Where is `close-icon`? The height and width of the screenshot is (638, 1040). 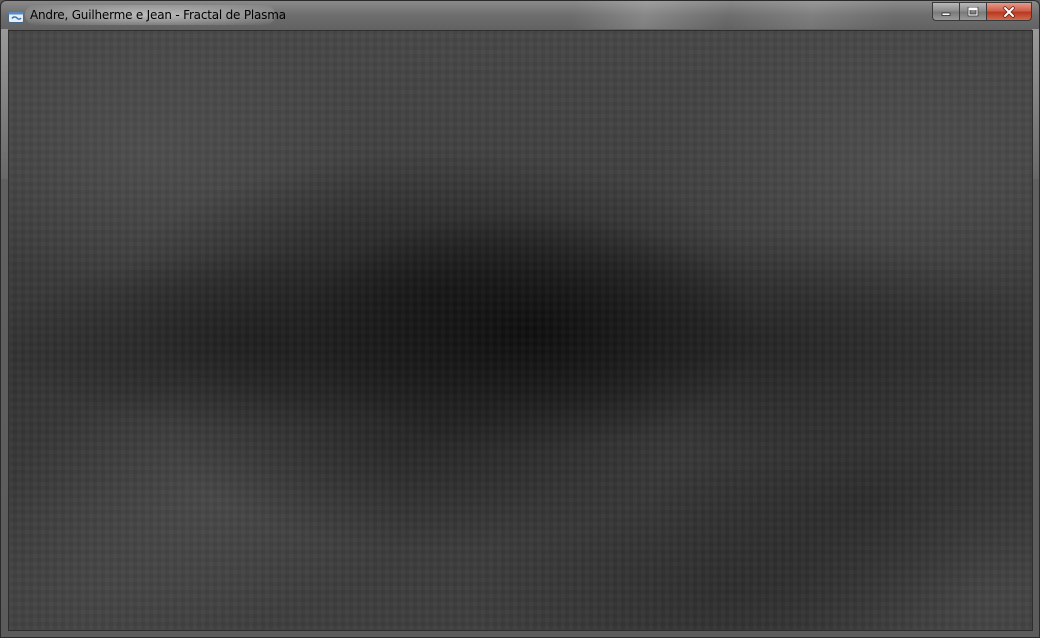 close-icon is located at coordinates (1009, 11).